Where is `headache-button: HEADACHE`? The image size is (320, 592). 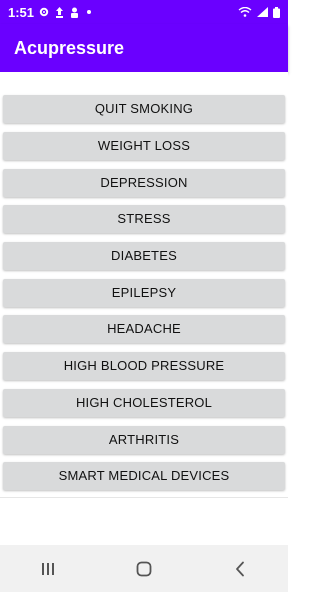
headache-button: HEADACHE is located at coordinates (144, 329).